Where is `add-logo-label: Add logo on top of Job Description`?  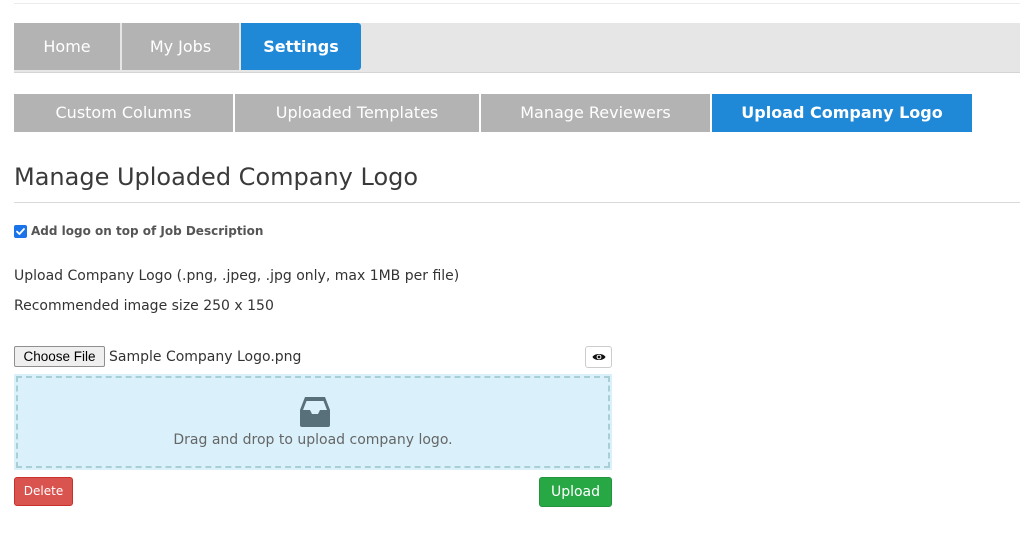
add-logo-label: Add logo on top of Job Description is located at coordinates (147, 231).